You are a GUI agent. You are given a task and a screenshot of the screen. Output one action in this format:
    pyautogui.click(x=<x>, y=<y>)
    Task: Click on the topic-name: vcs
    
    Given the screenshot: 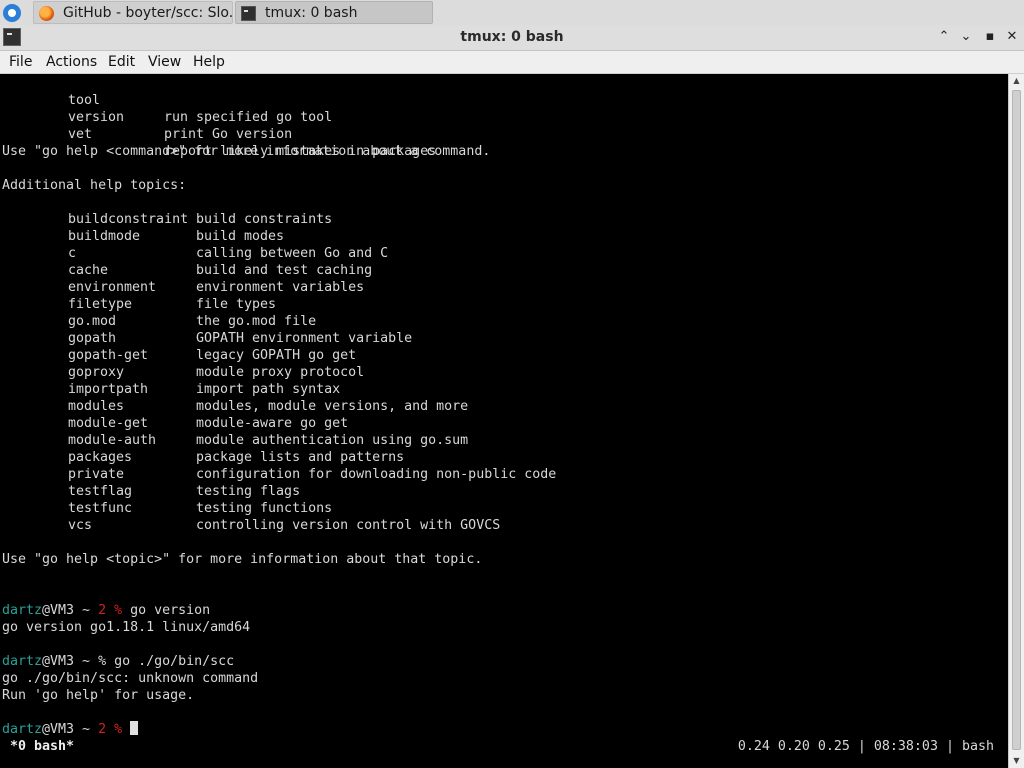 What is the action you would take?
    pyautogui.click(x=80, y=525)
    